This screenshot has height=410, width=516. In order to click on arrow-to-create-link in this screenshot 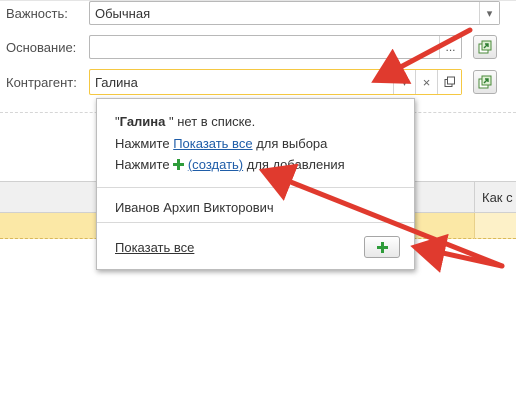, I will do `click(381, 216)`.